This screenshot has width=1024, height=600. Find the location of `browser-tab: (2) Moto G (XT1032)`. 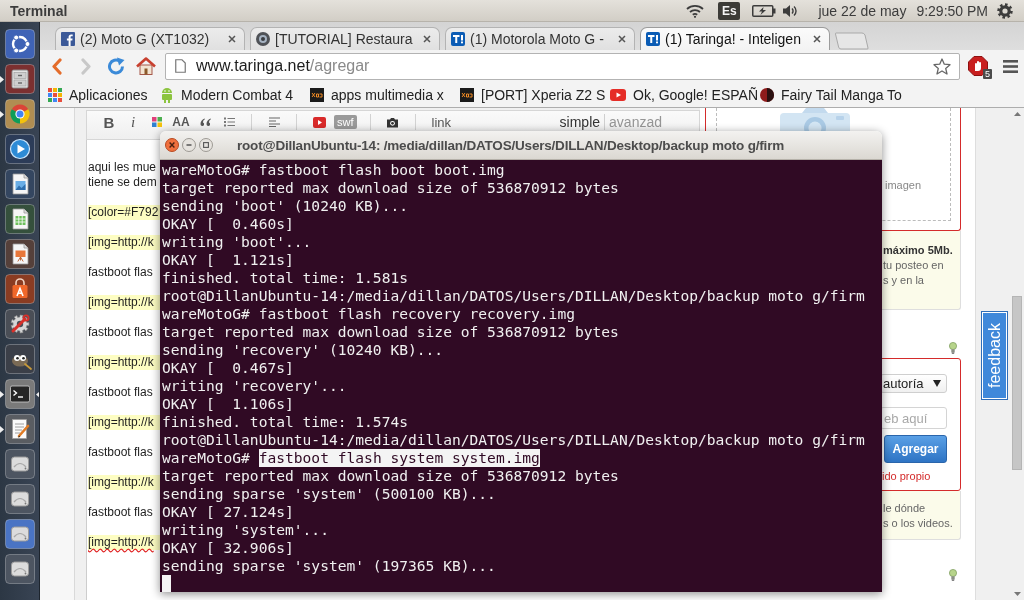

browser-tab: (2) Moto G (XT1032) is located at coordinates (150, 38).